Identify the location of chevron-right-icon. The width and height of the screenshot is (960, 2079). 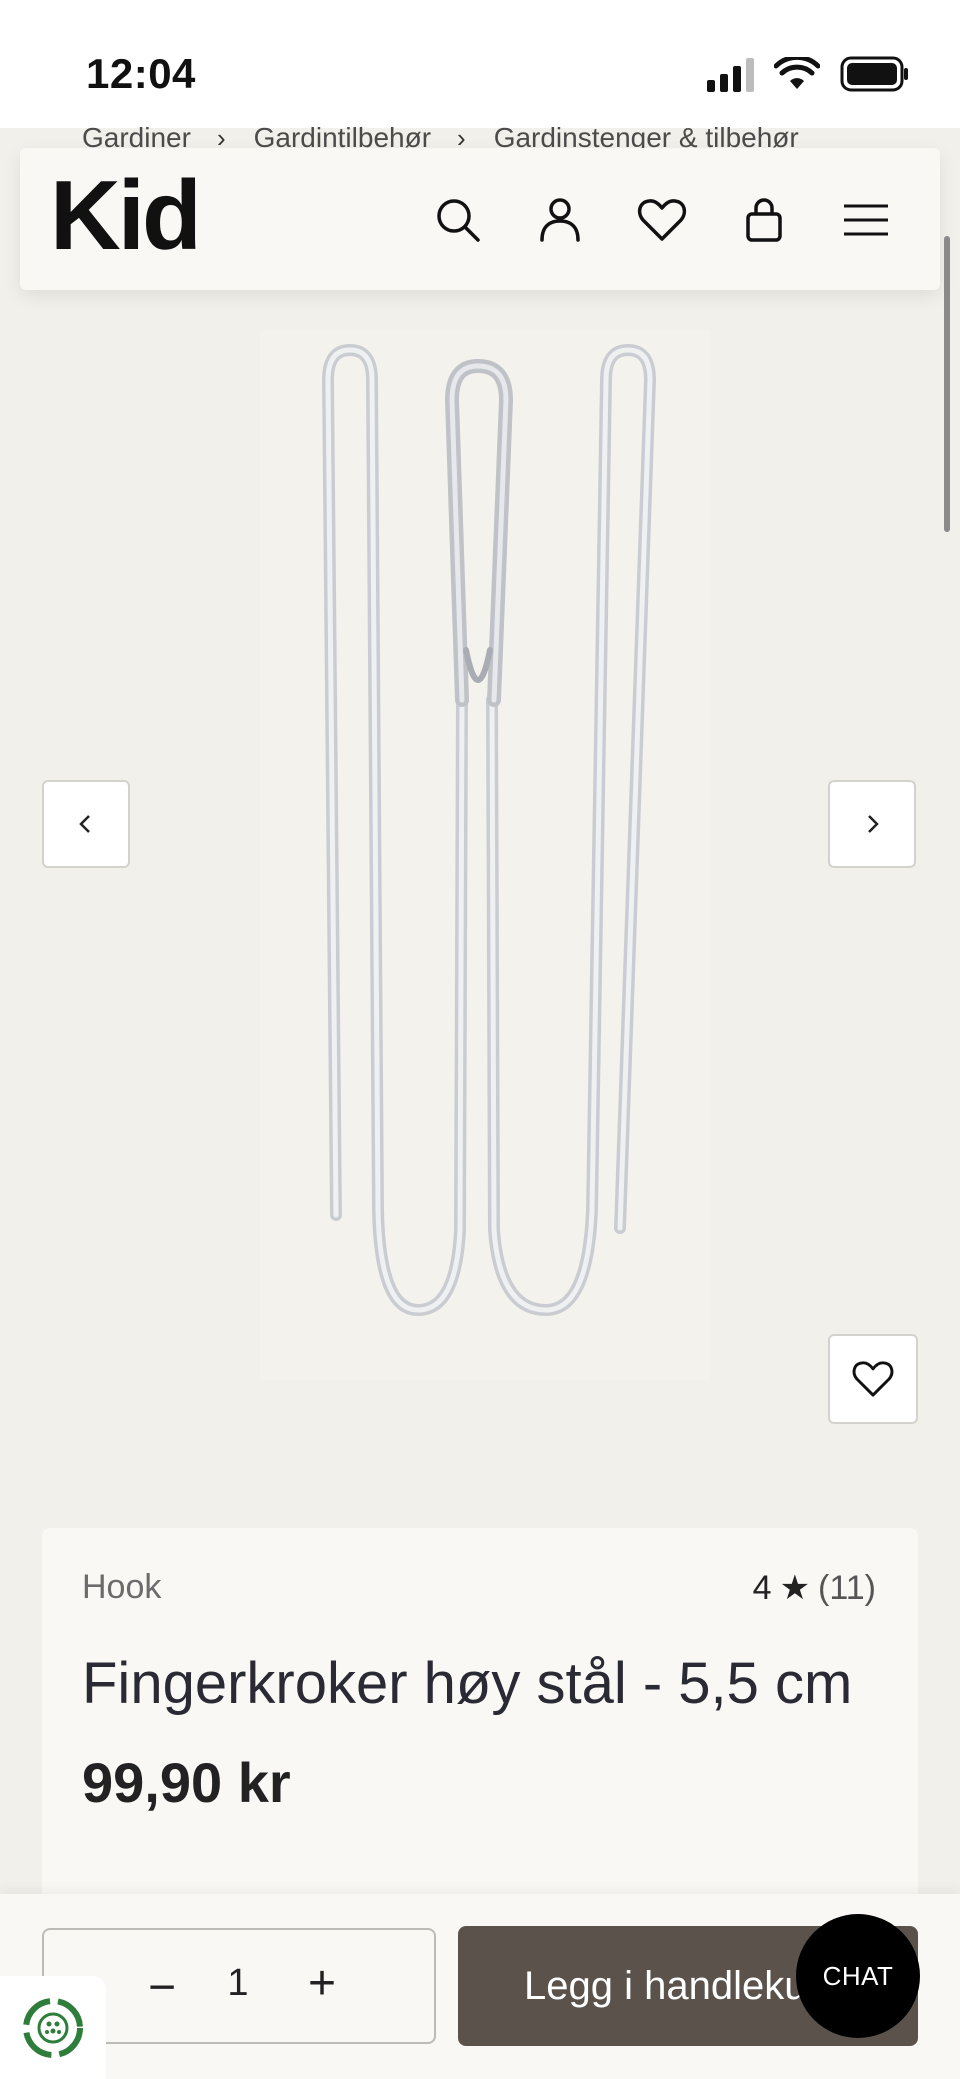
(873, 824).